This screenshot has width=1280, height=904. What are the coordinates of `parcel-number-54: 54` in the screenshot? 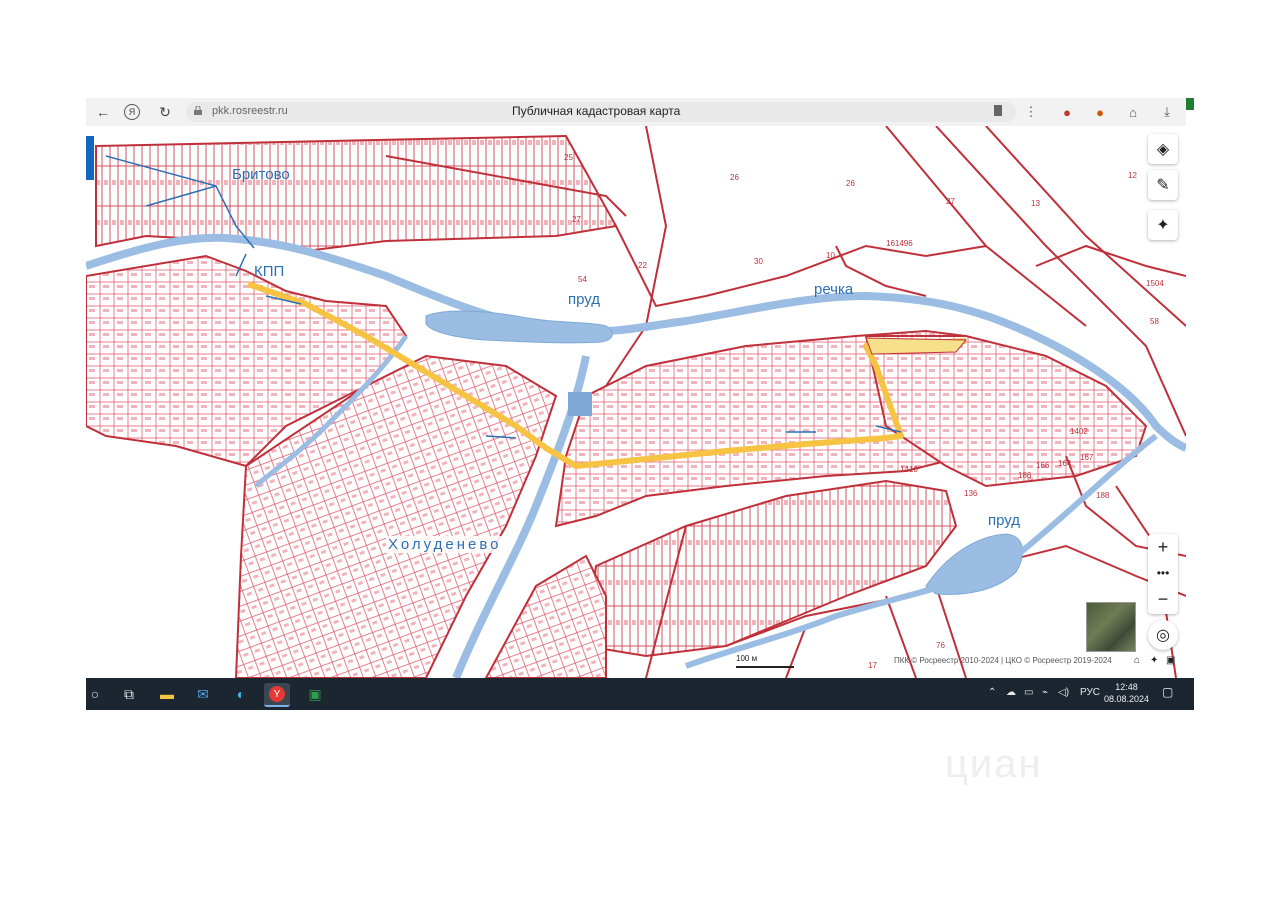 It's located at (582, 279).